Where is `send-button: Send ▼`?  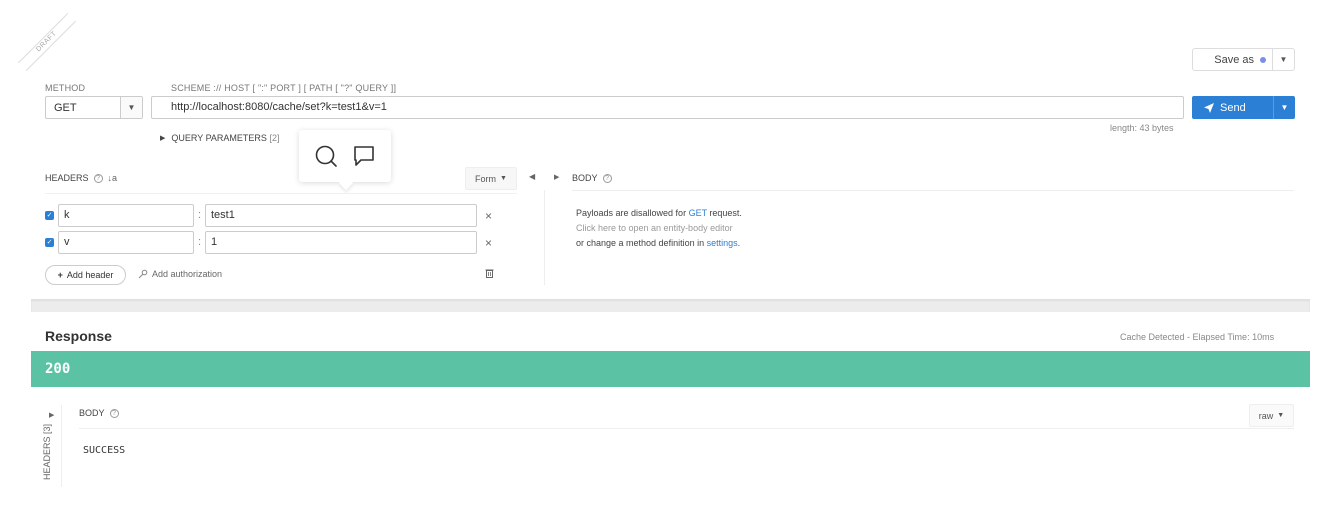 send-button: Send ▼ is located at coordinates (1243, 107).